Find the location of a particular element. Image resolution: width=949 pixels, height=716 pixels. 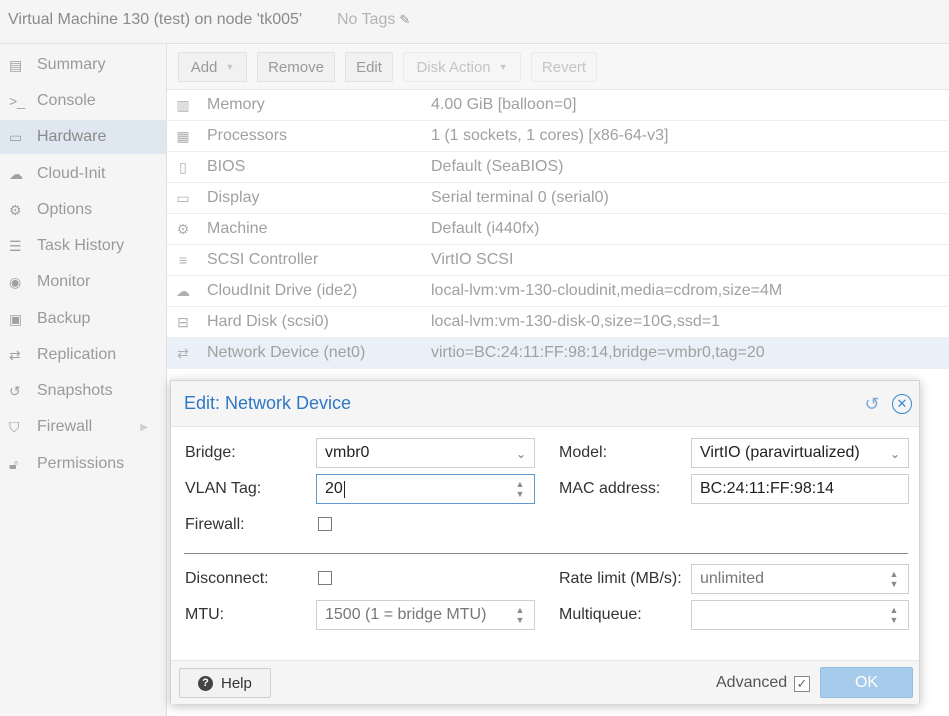

dialog-footer: ? Help Advanced ✓ OK is located at coordinates (545, 682).